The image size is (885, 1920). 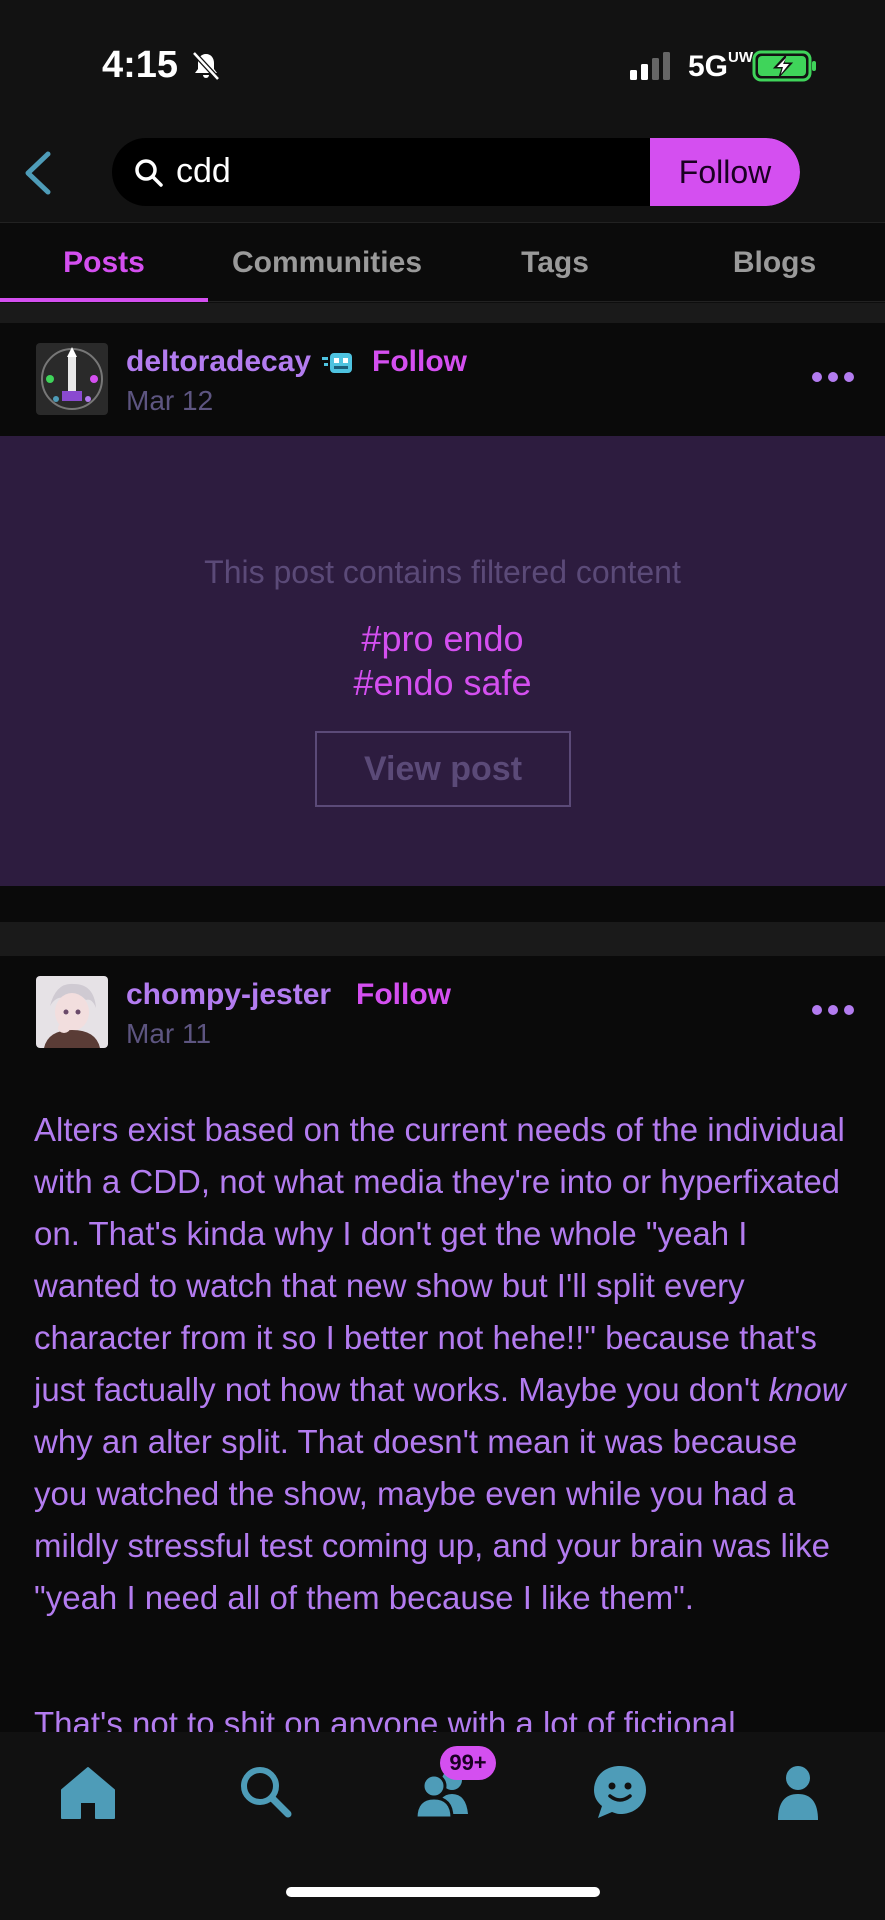 I want to click on view-post-button: View post, so click(x=443, y=769).